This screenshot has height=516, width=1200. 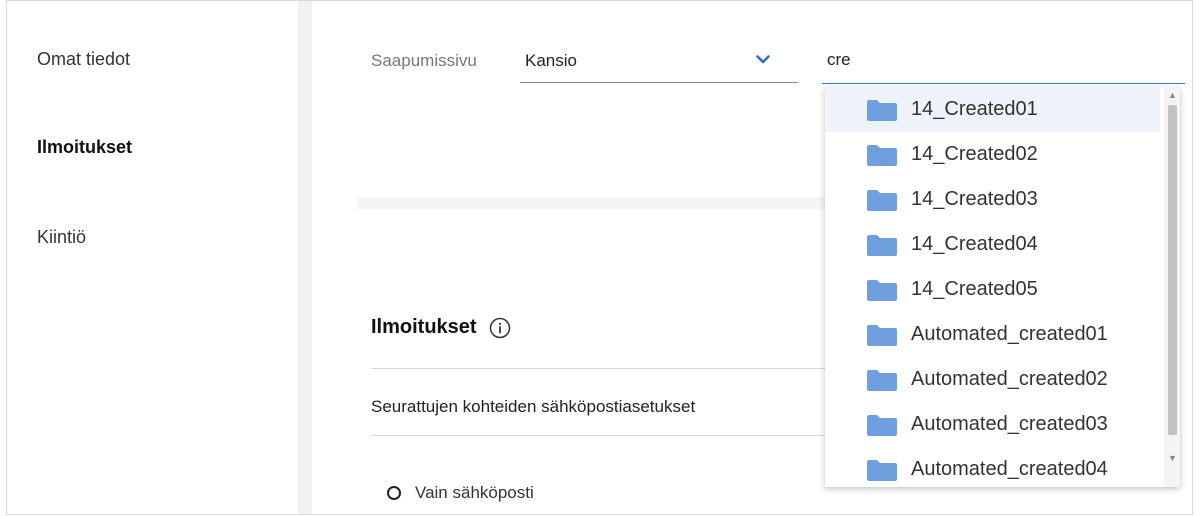 I want to click on notifications-section-title: Ilmoitukset, so click(x=441, y=327).